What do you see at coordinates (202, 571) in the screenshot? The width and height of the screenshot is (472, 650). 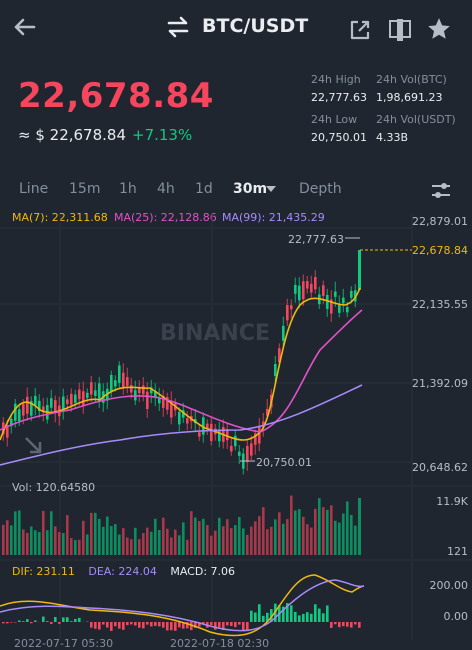 I see `macd-label: MACD: 7.06` at bounding box center [202, 571].